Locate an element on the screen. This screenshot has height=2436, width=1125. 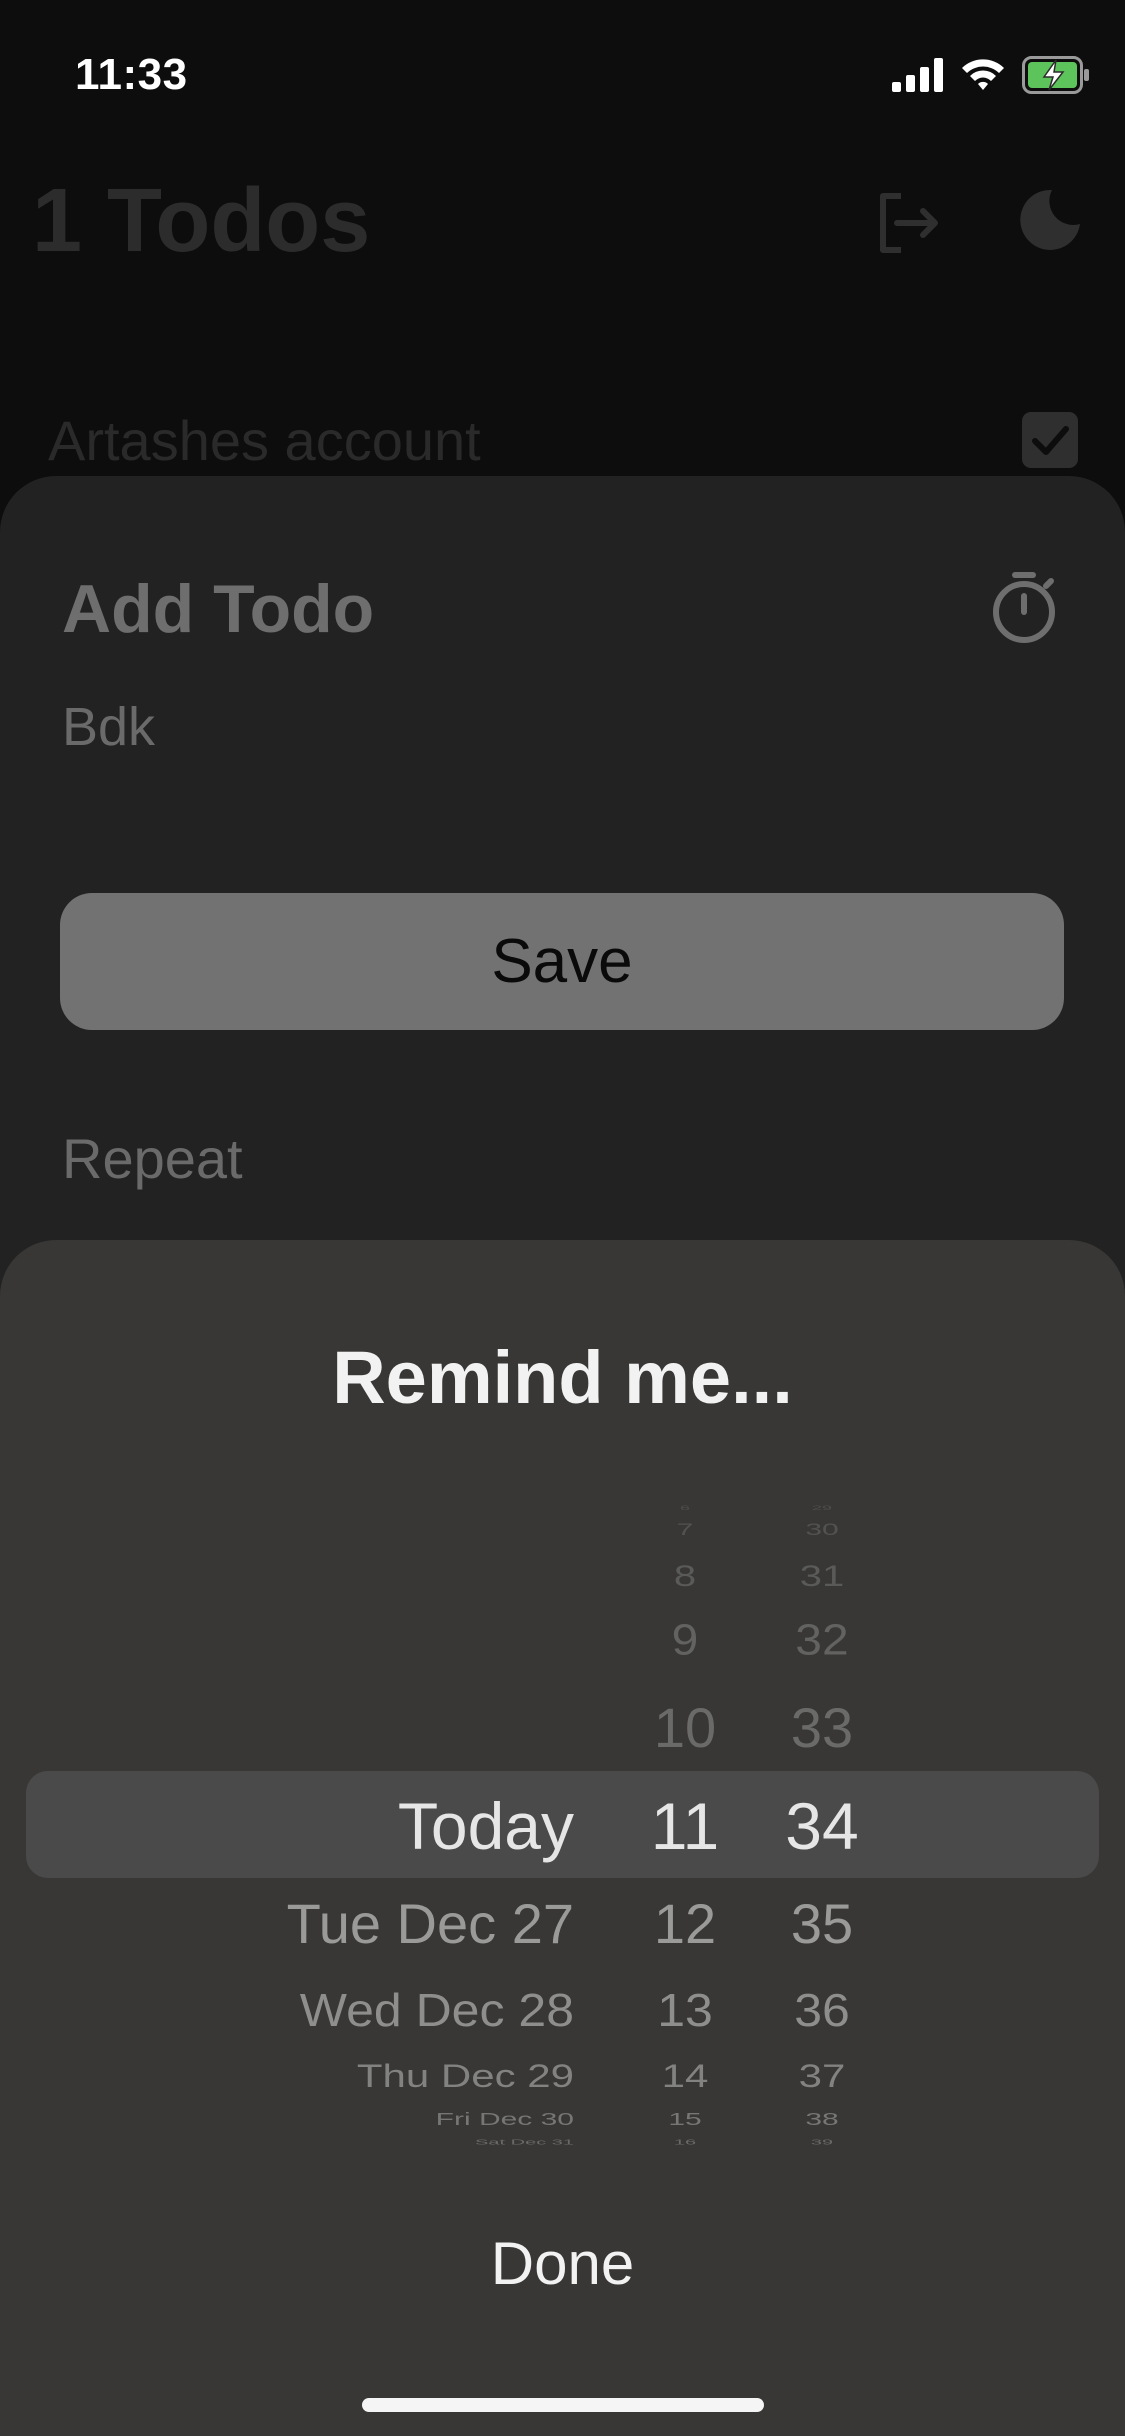
hour-picker-option: 7 is located at coordinates (685, 1530).